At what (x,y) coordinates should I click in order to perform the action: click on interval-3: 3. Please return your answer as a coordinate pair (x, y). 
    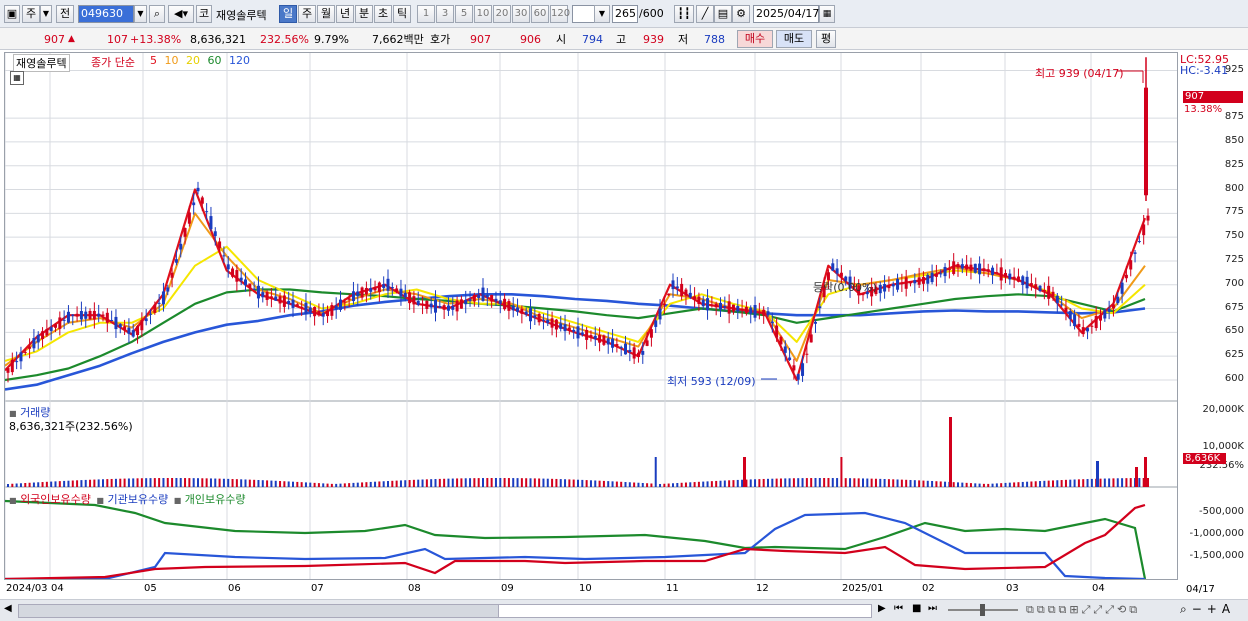
    Looking at the image, I should click on (445, 14).